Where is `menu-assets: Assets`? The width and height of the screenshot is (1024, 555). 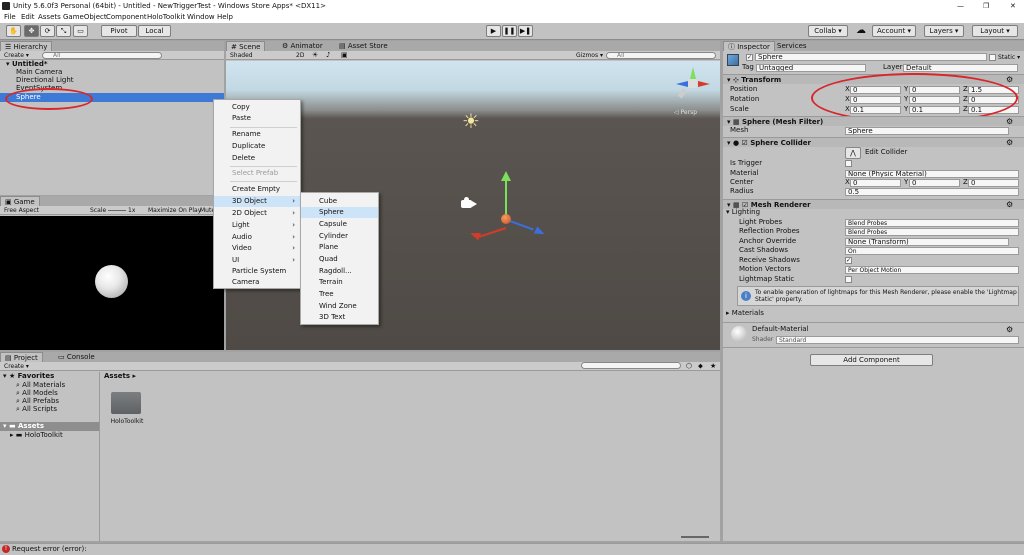
menu-assets: Assets is located at coordinates (49, 17).